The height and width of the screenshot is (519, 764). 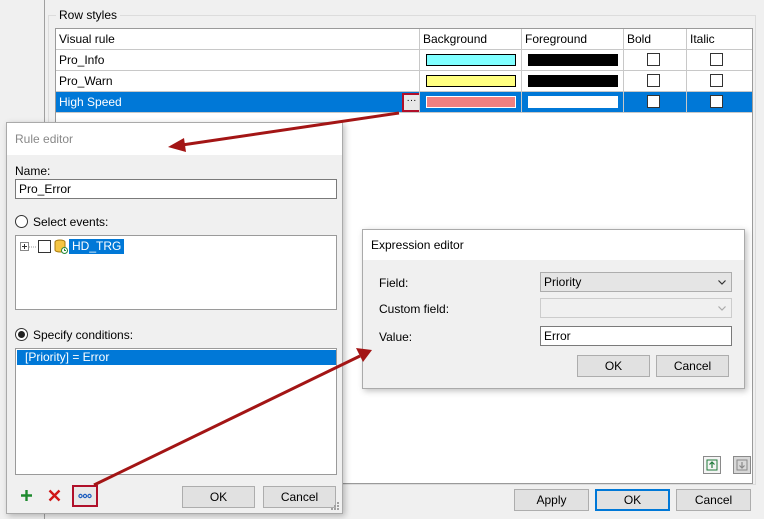 I want to click on rule-name: Pro_Info, so click(x=238, y=60).